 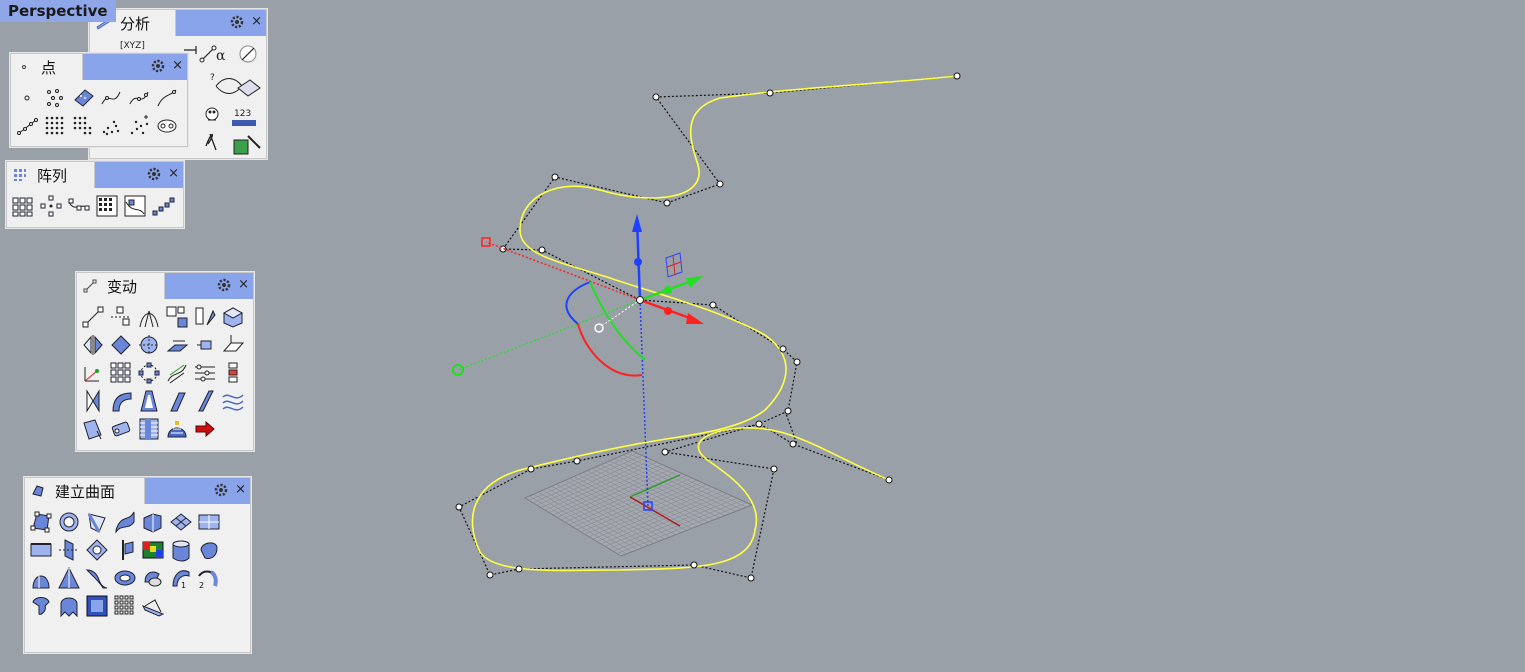 I want to click on multiple-points-icon, so click(x=55, y=98).